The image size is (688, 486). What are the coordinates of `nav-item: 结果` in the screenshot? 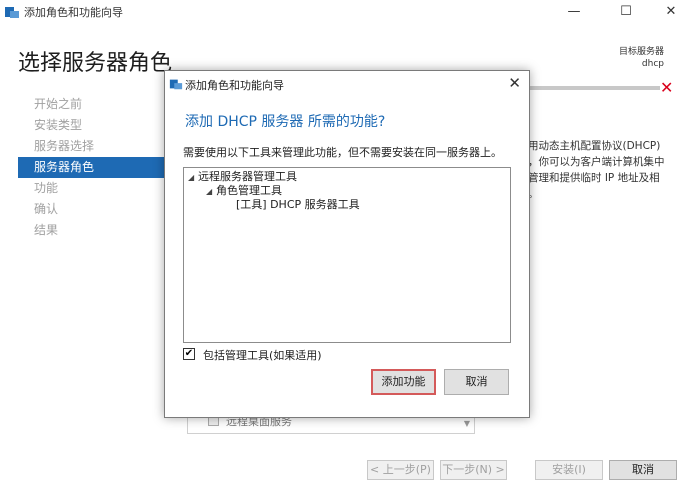 It's located at (91, 230).